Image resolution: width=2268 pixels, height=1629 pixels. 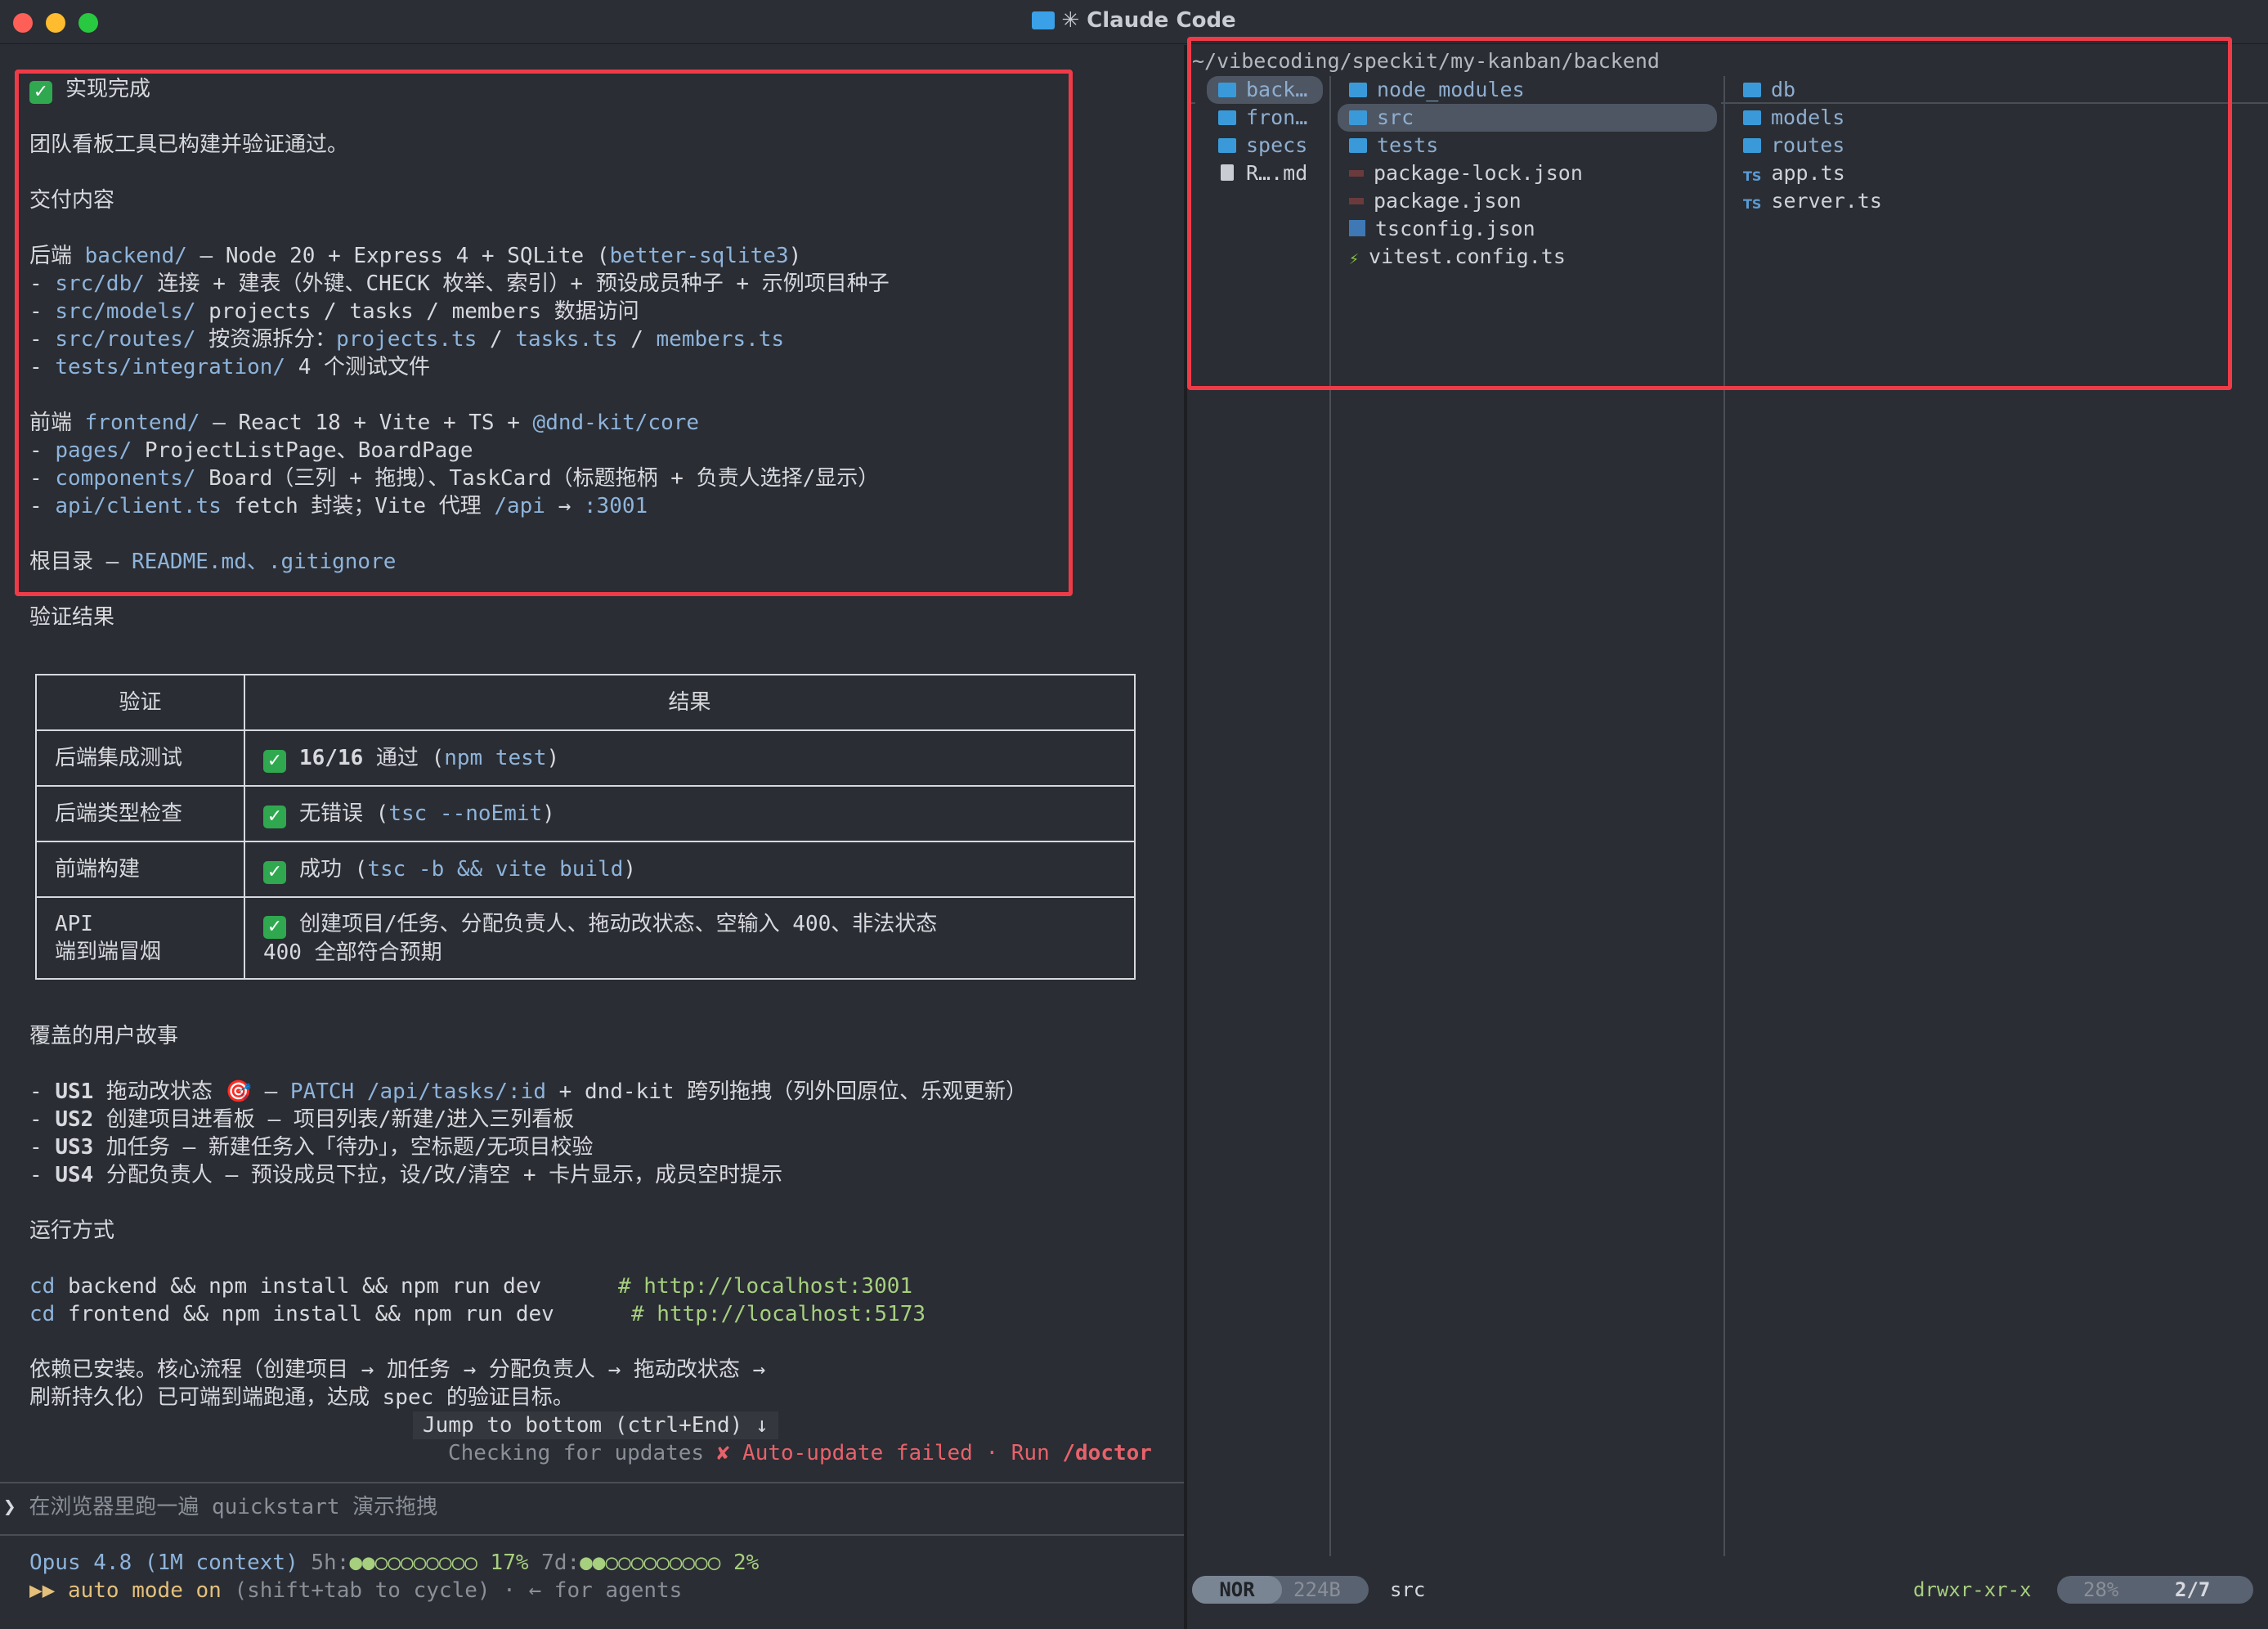 I want to click on summary-heading: ✓ 实现完成, so click(x=89, y=89).